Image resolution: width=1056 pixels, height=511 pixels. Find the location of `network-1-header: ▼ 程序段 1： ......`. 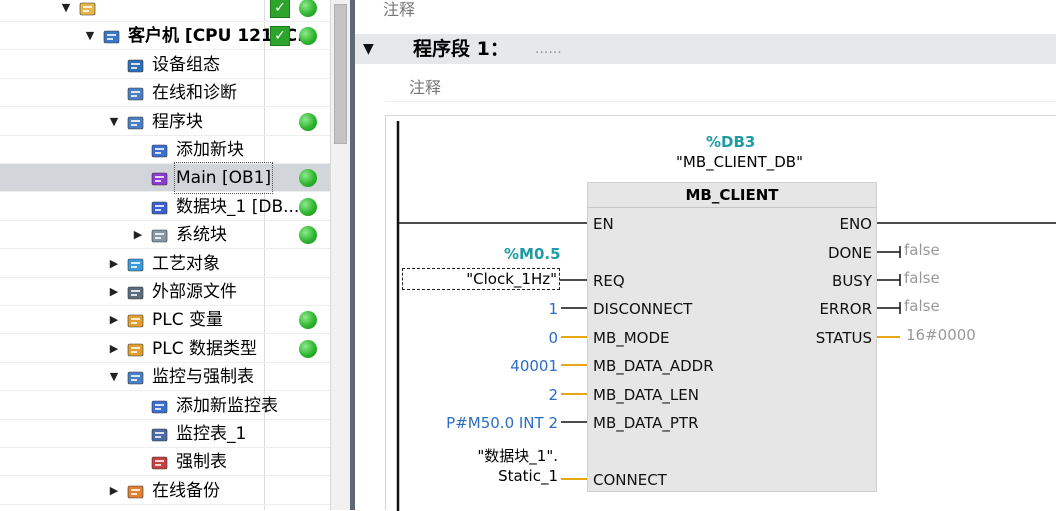

network-1-header: ▼ 程序段 1： ...... is located at coordinates (705, 49).